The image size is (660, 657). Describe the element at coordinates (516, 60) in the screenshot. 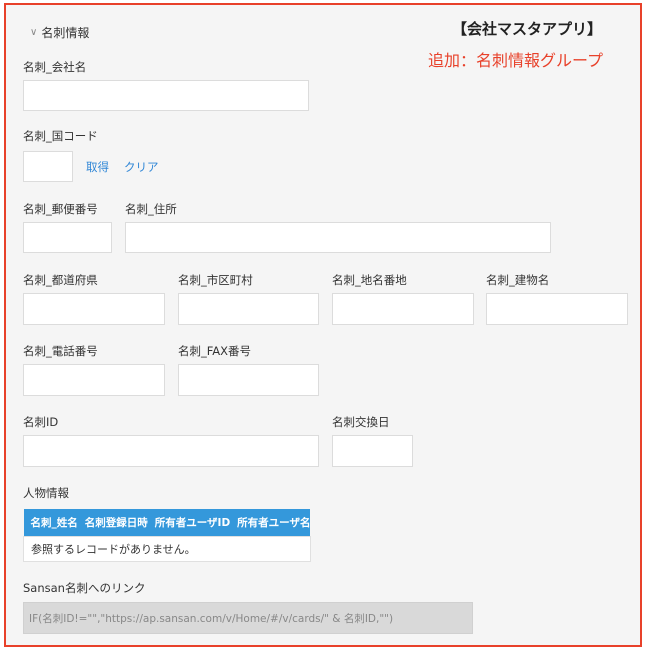

I see `annotation-text: 追加：名刺情報グループ` at that location.